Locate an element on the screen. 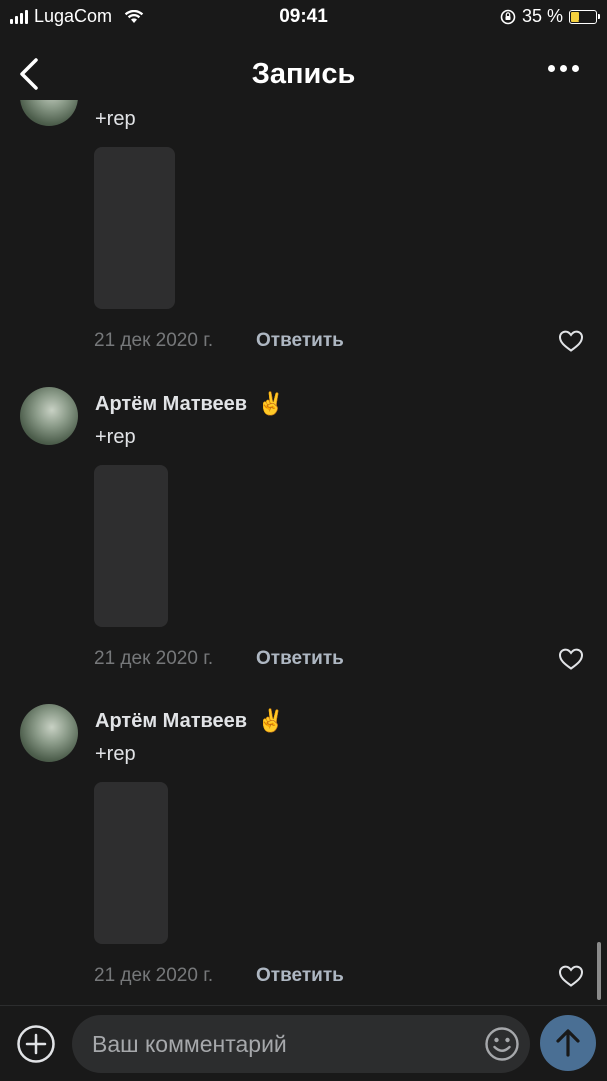  comment-input-container is located at coordinates (301, 1044).